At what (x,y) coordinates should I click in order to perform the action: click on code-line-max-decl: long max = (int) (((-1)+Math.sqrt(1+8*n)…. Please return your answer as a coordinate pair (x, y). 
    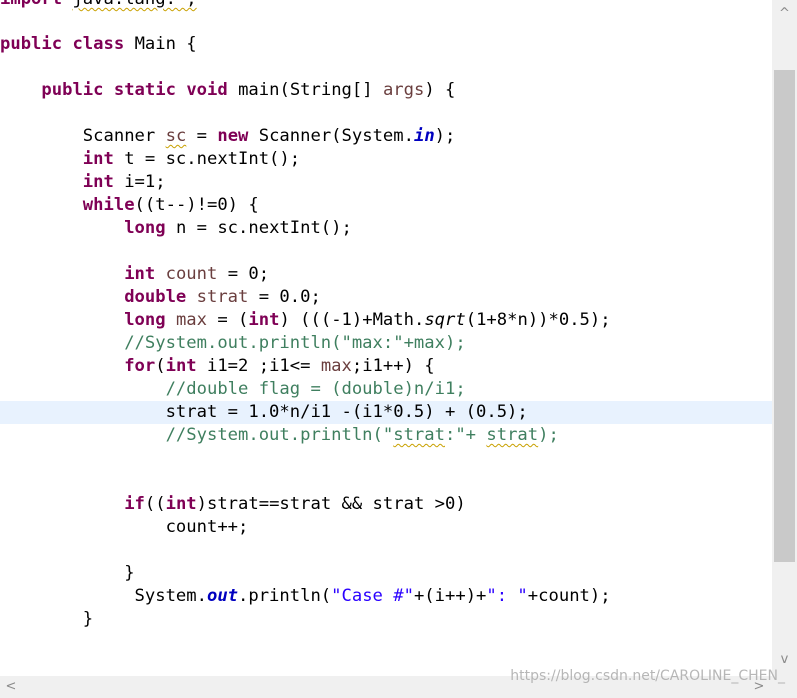
    Looking at the image, I should click on (367, 320).